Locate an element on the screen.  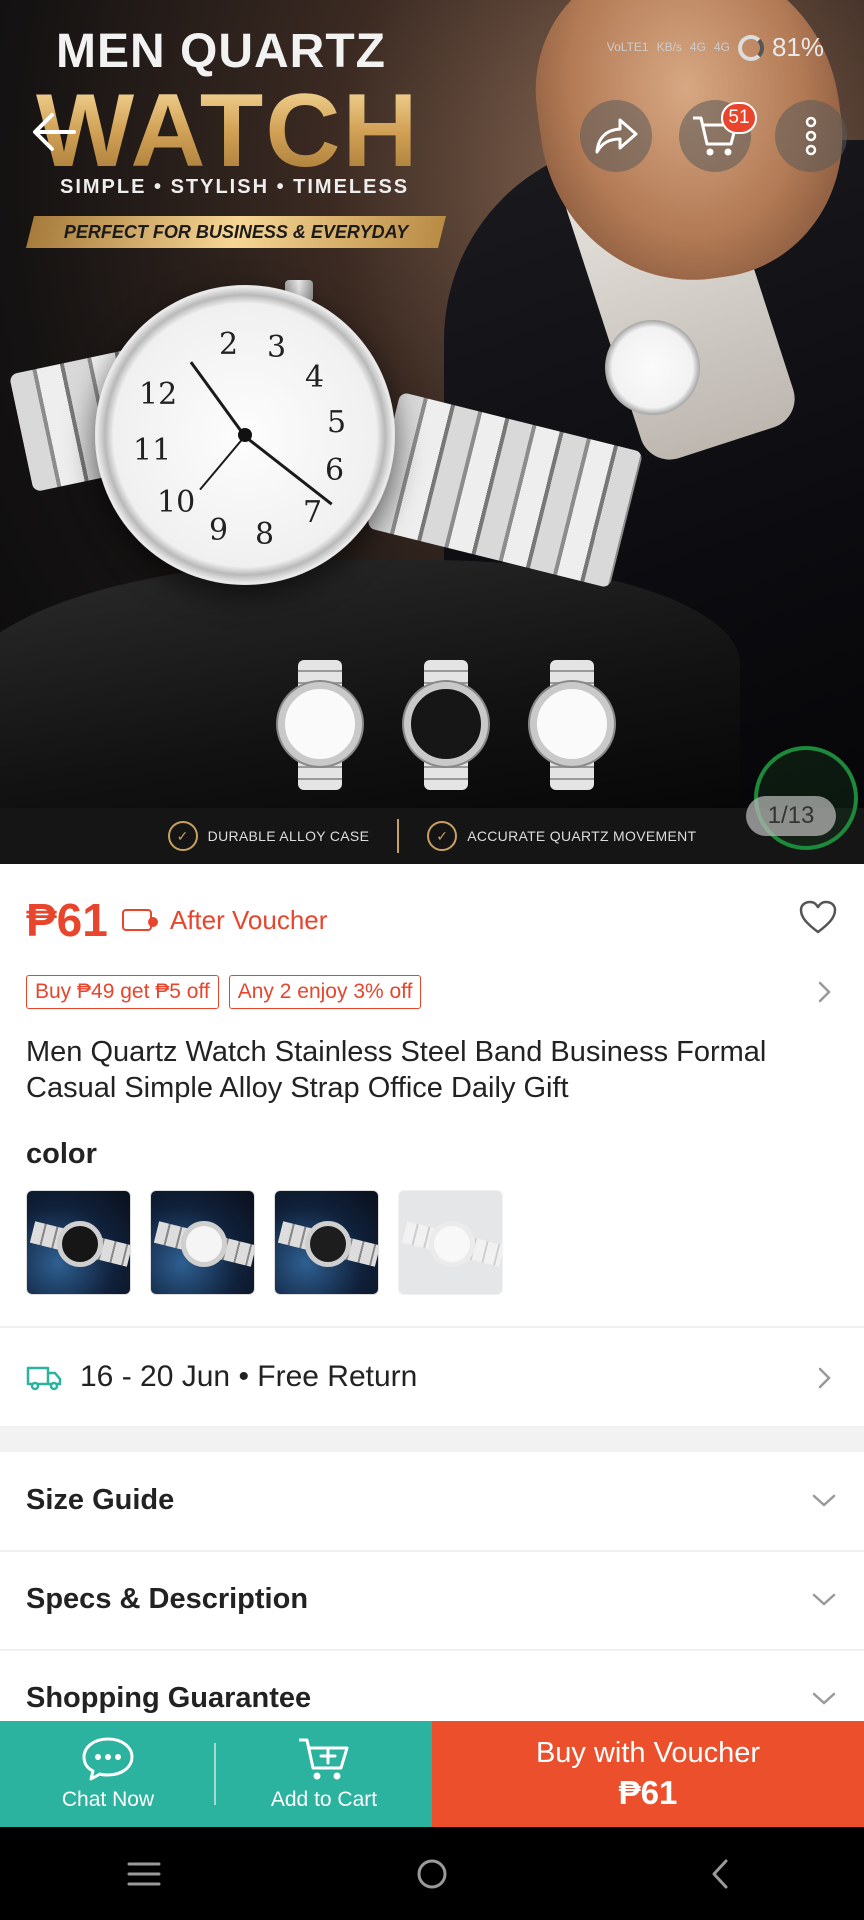
feature-divider is located at coordinates (398, 836).